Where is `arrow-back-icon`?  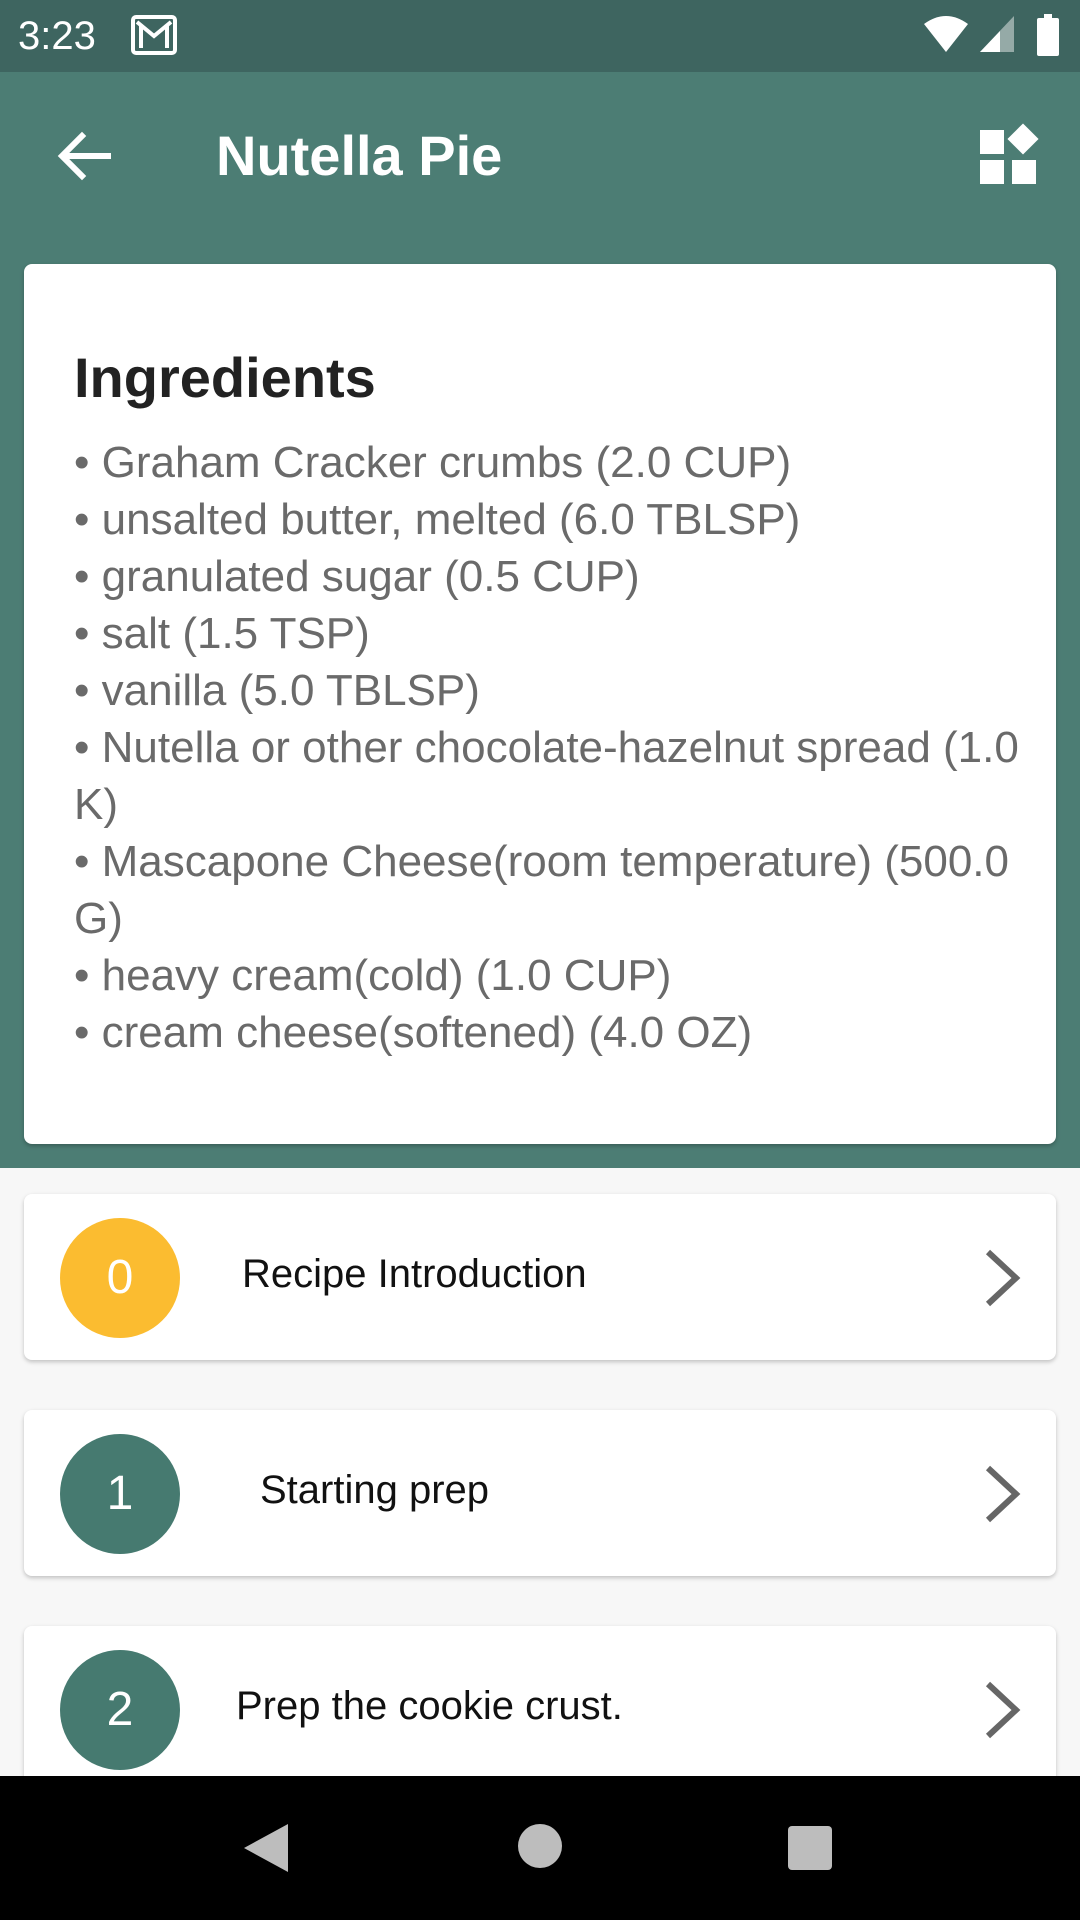
arrow-back-icon is located at coordinates (84, 156).